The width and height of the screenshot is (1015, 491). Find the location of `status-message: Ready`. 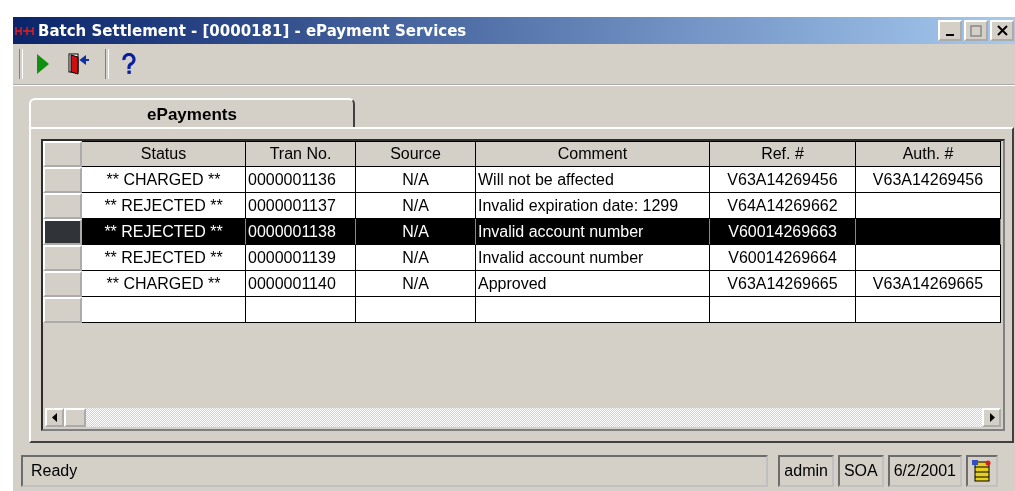

status-message: Ready is located at coordinates (395, 471).